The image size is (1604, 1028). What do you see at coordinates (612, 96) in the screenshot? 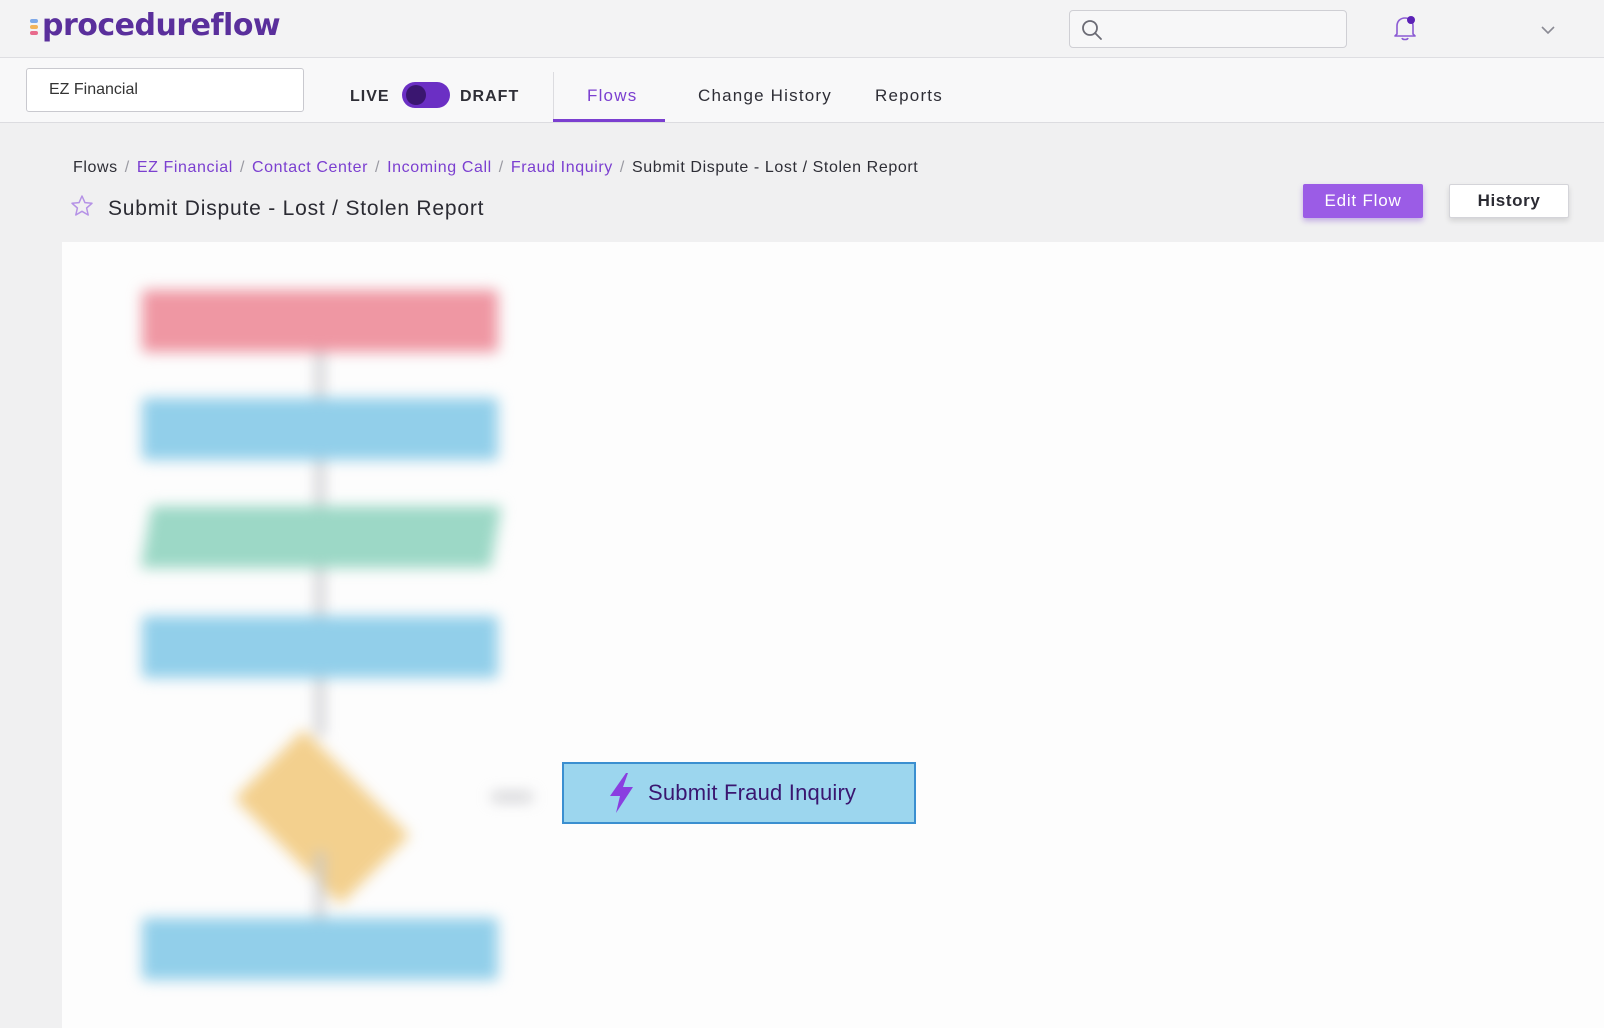
I see `tab-flows: Flows` at bounding box center [612, 96].